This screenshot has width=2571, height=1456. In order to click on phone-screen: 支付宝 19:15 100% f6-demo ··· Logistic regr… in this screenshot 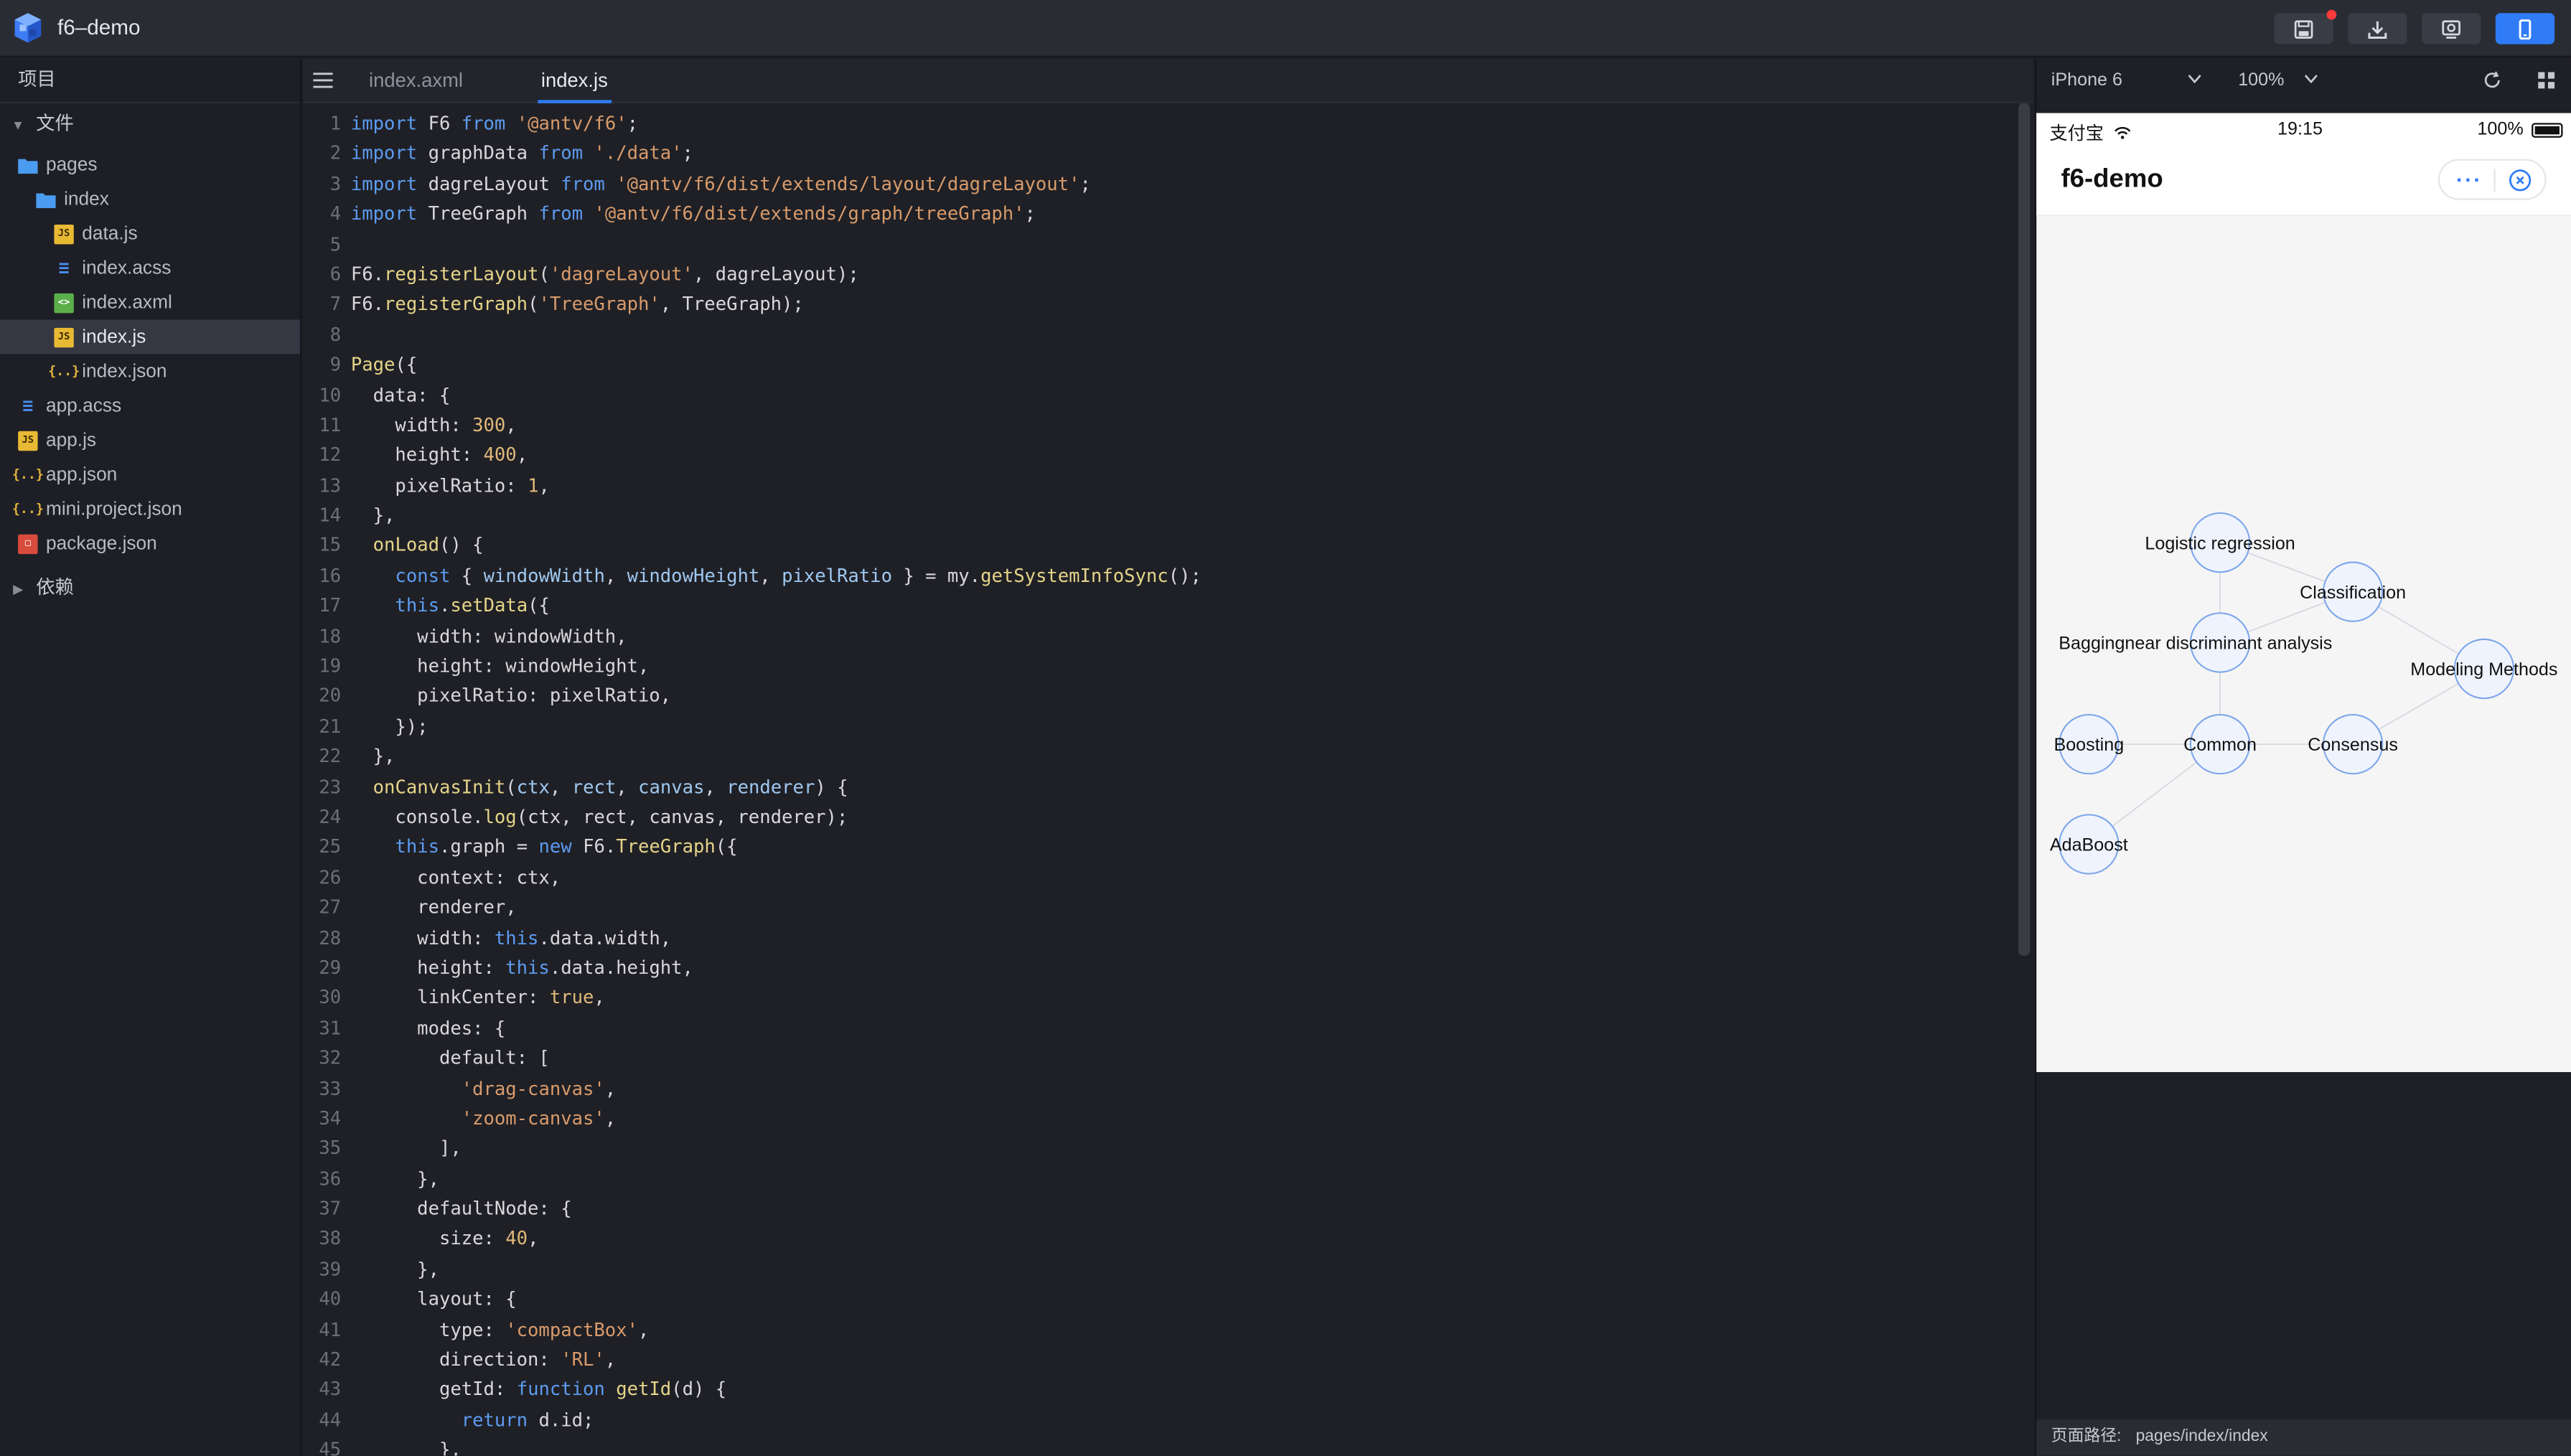, I will do `click(2303, 592)`.